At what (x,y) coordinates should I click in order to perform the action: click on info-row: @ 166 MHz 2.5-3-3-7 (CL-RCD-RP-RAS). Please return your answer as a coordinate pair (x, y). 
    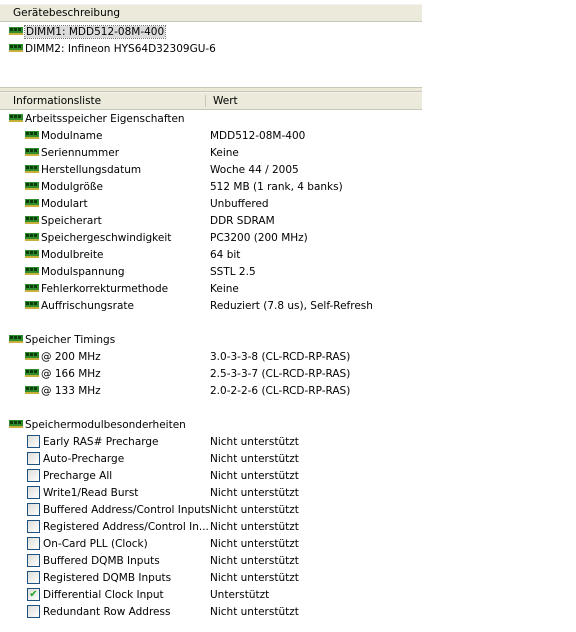
    Looking at the image, I should click on (211, 374).